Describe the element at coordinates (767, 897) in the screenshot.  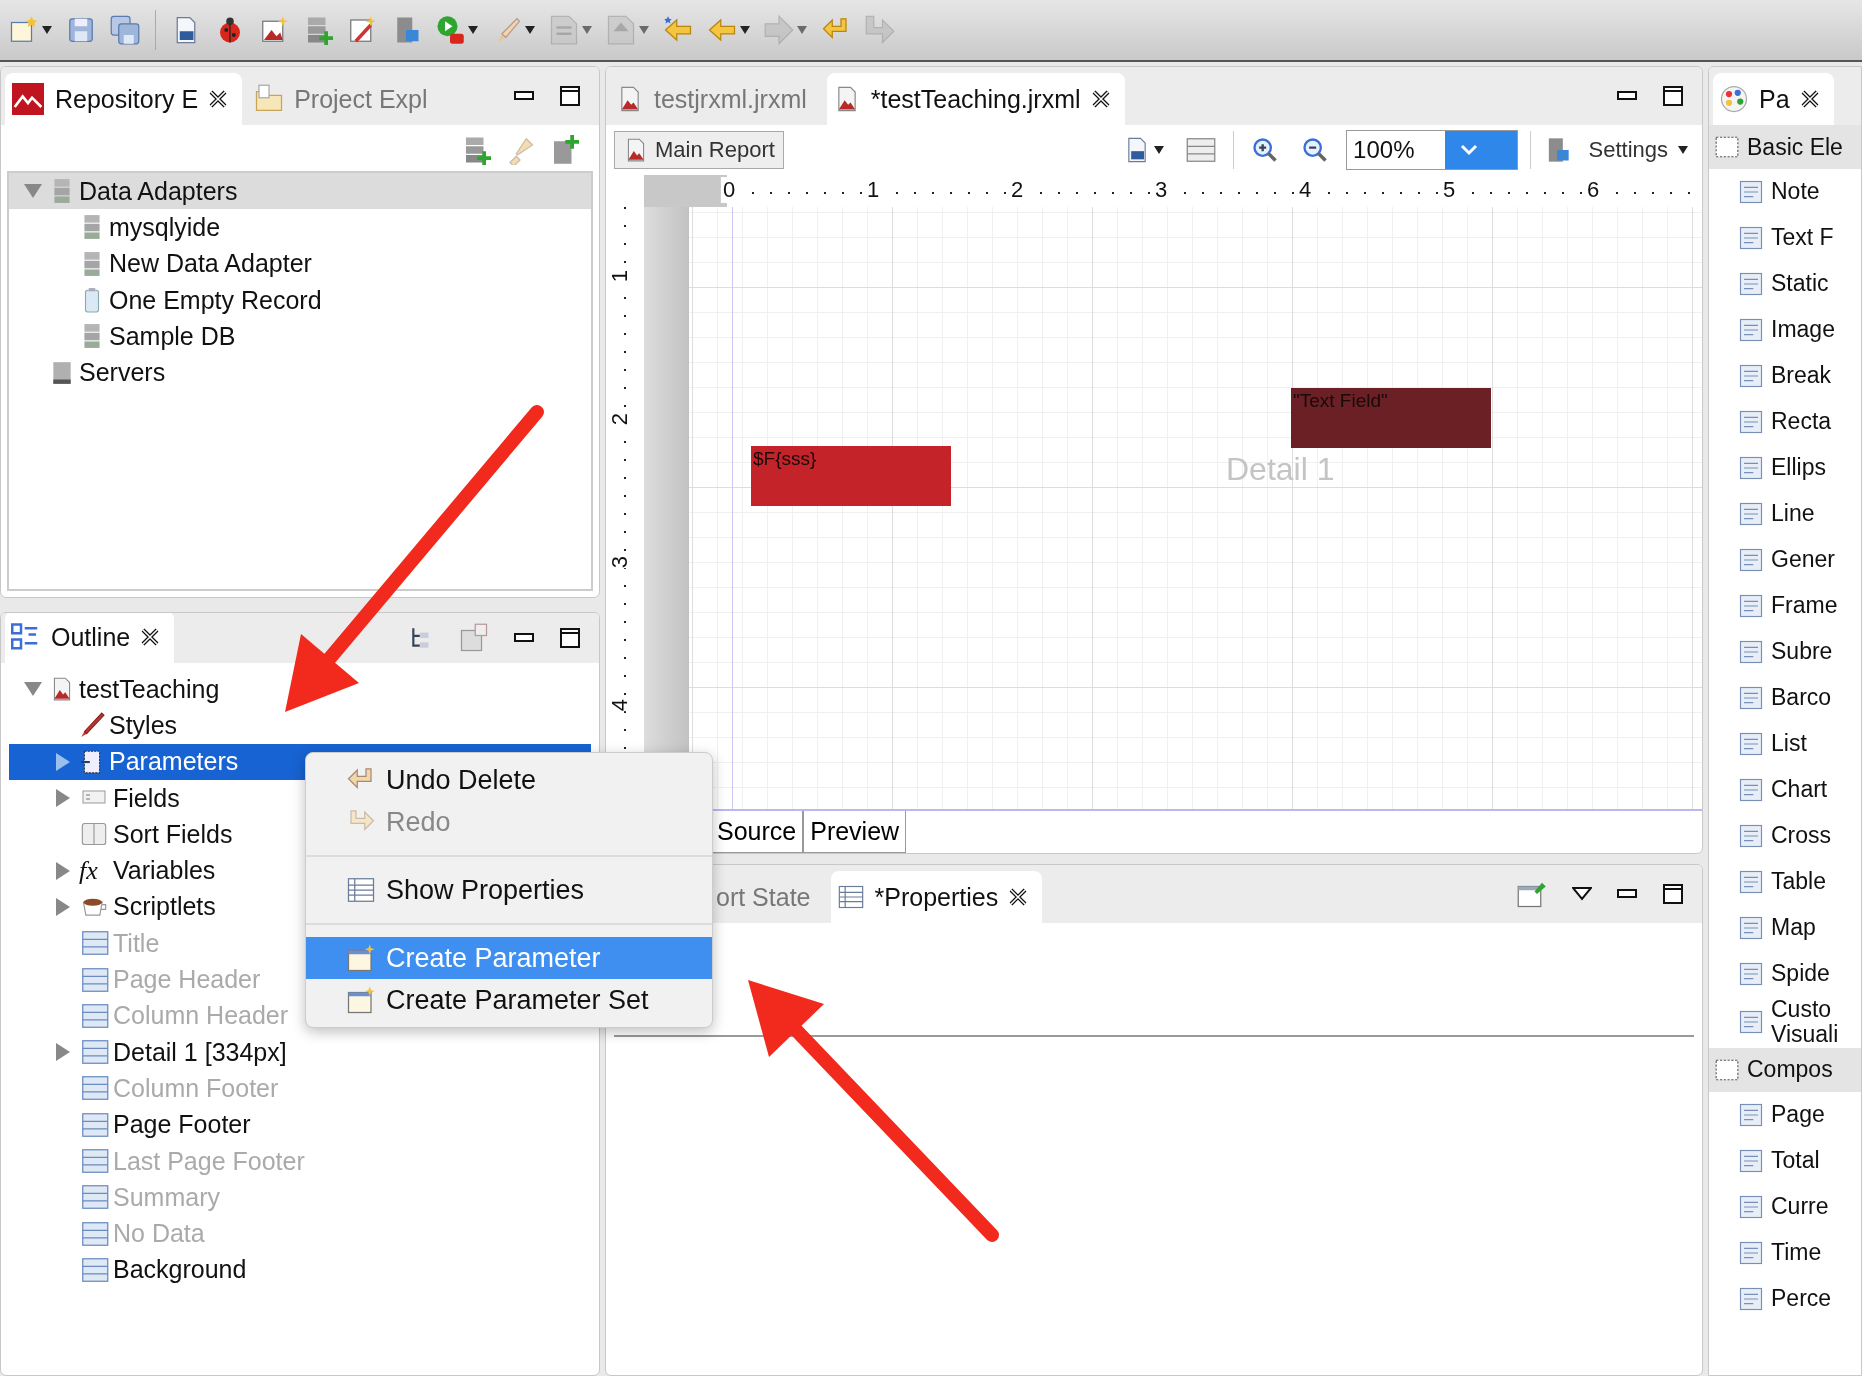
I see `panel-tab: ort State` at that location.